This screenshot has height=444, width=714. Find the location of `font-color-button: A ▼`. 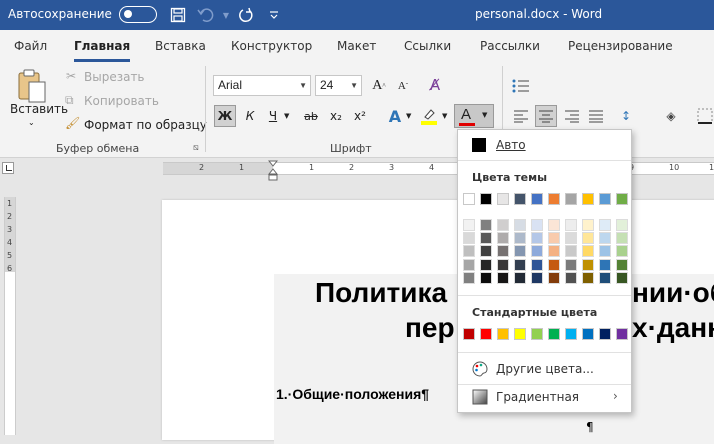

font-color-button: A ▼ is located at coordinates (474, 116).